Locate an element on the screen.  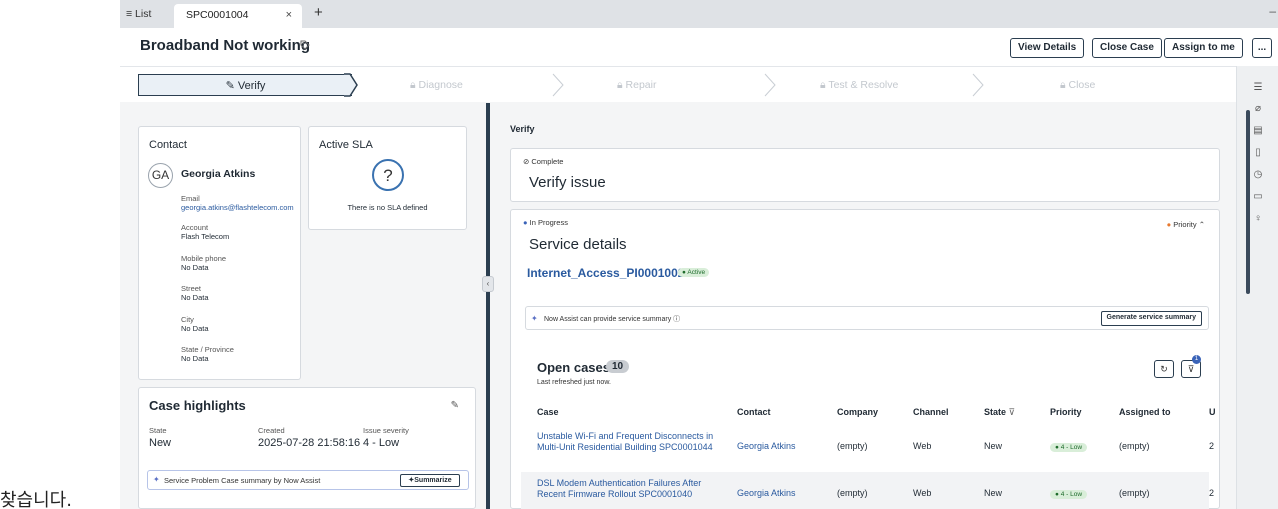
priority-pill: ● 4 - Low is located at coordinates (1069, 494).